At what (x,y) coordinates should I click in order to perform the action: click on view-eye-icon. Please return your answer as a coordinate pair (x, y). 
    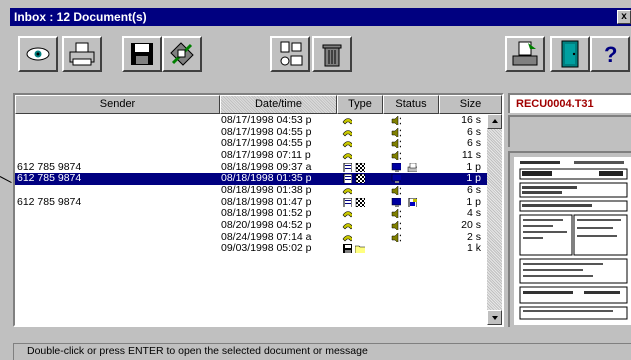
    Looking at the image, I should click on (38, 54).